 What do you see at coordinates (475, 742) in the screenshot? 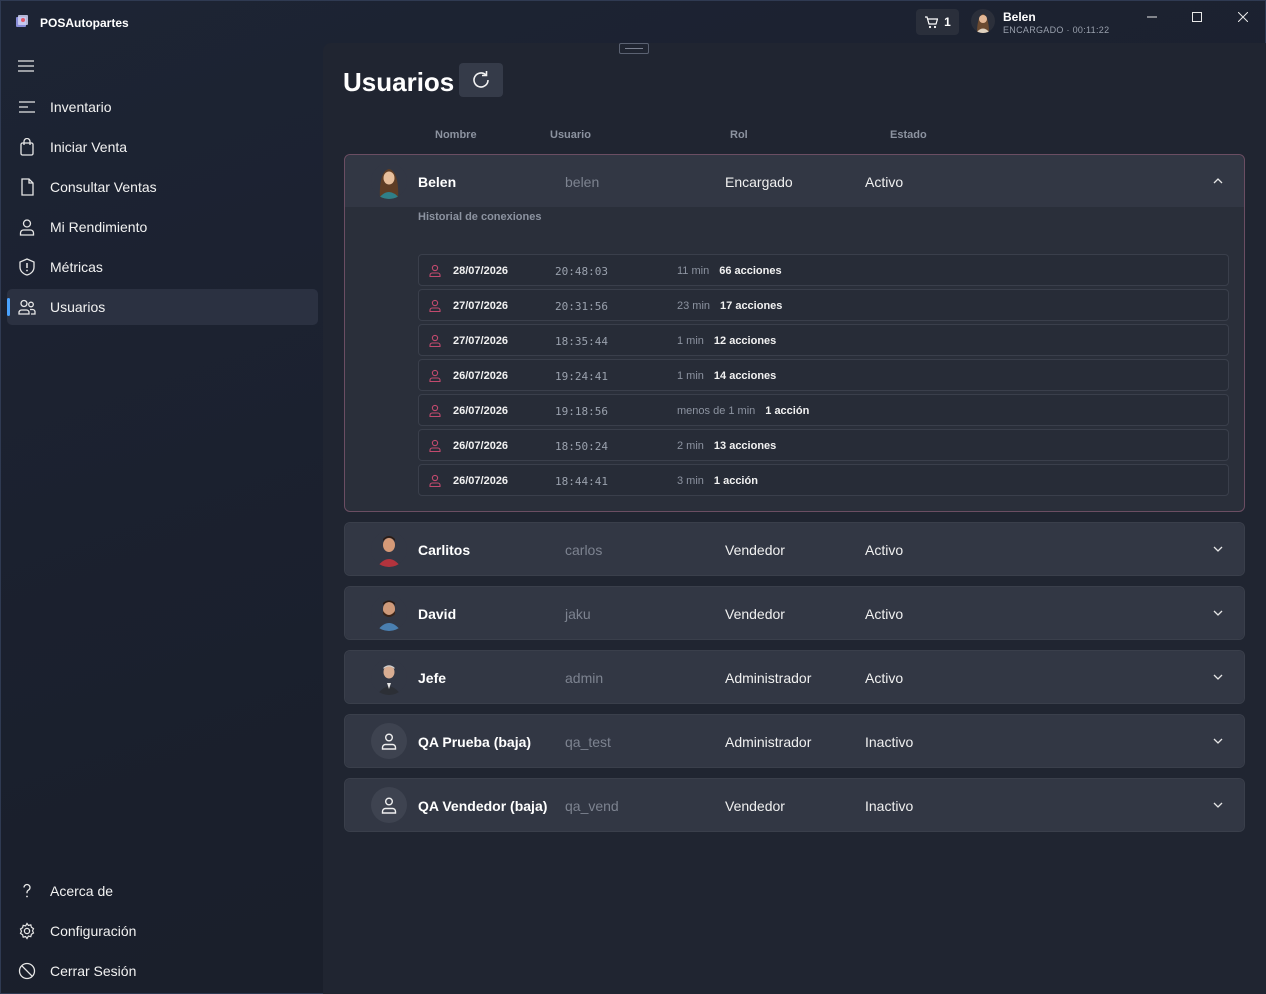
I see `user-name: QA Prueba (baja)` at bounding box center [475, 742].